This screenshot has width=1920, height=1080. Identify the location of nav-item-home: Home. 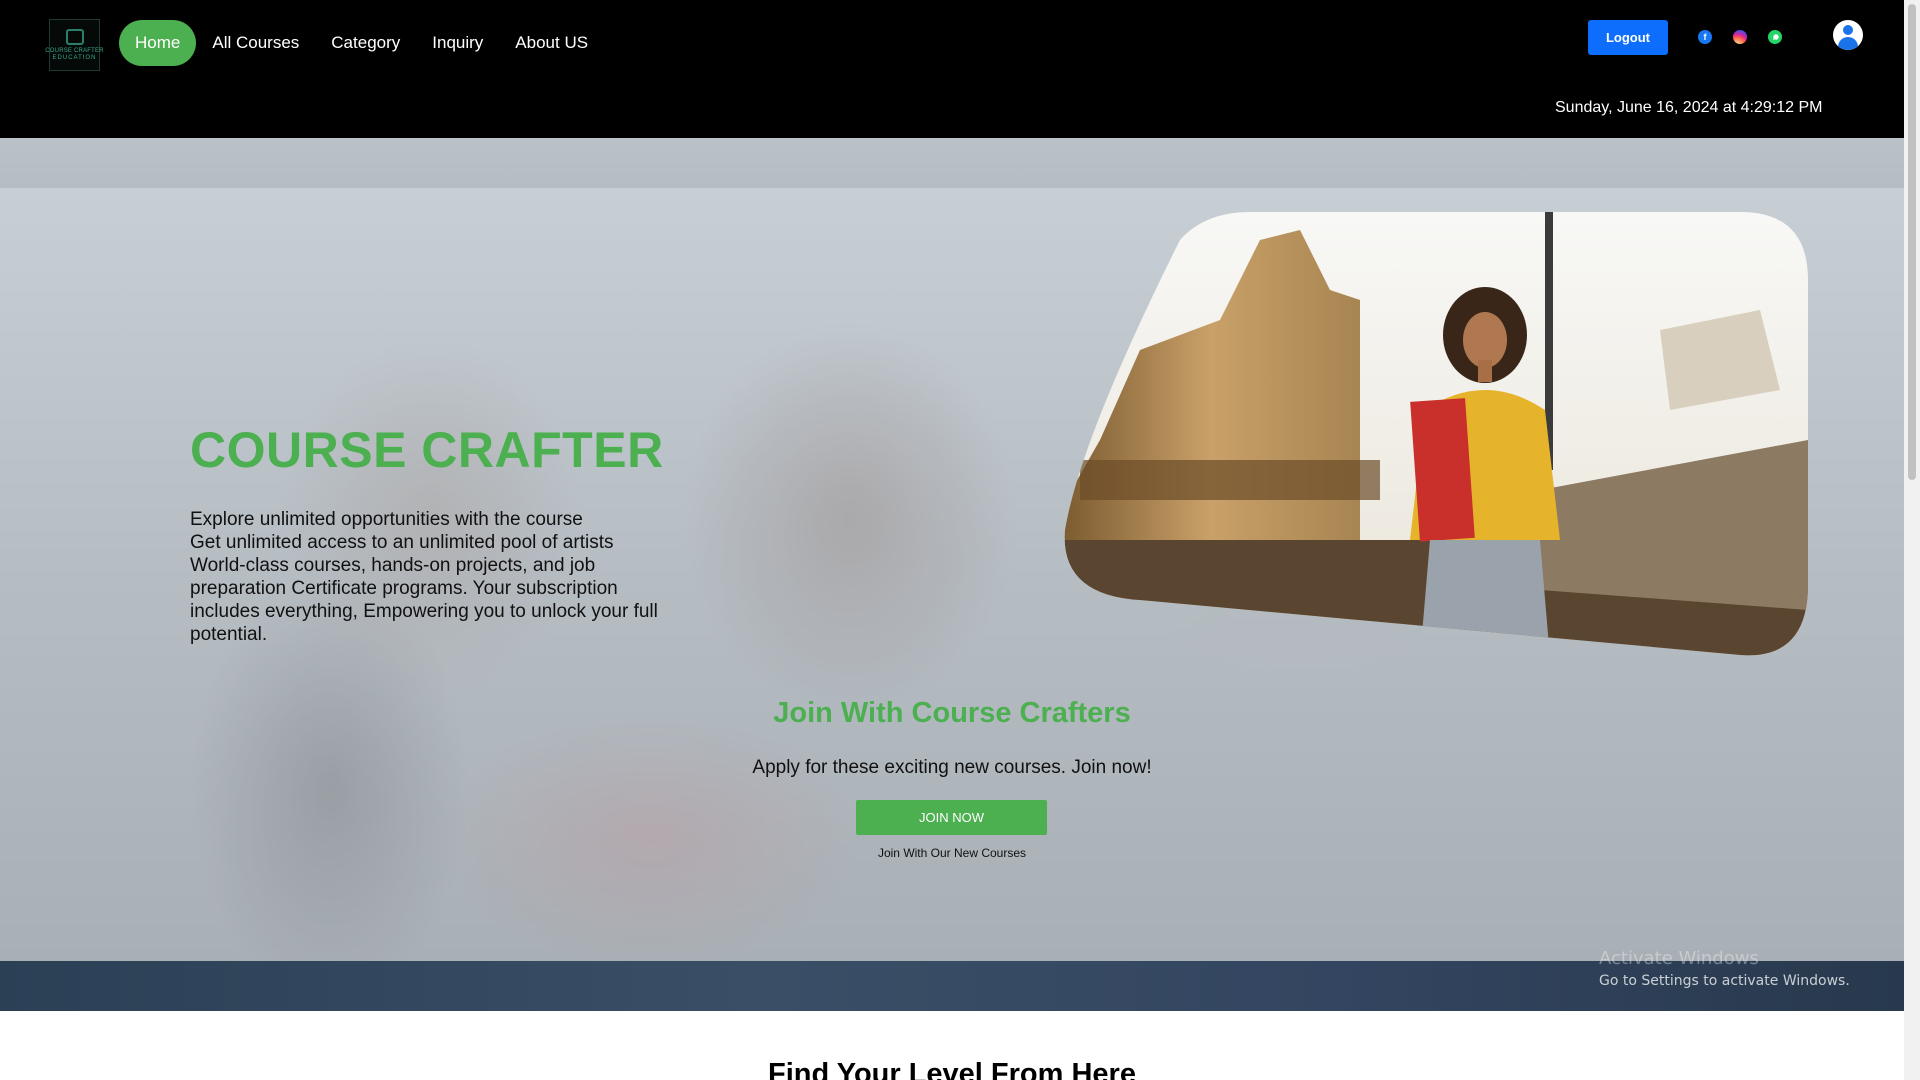
(158, 43).